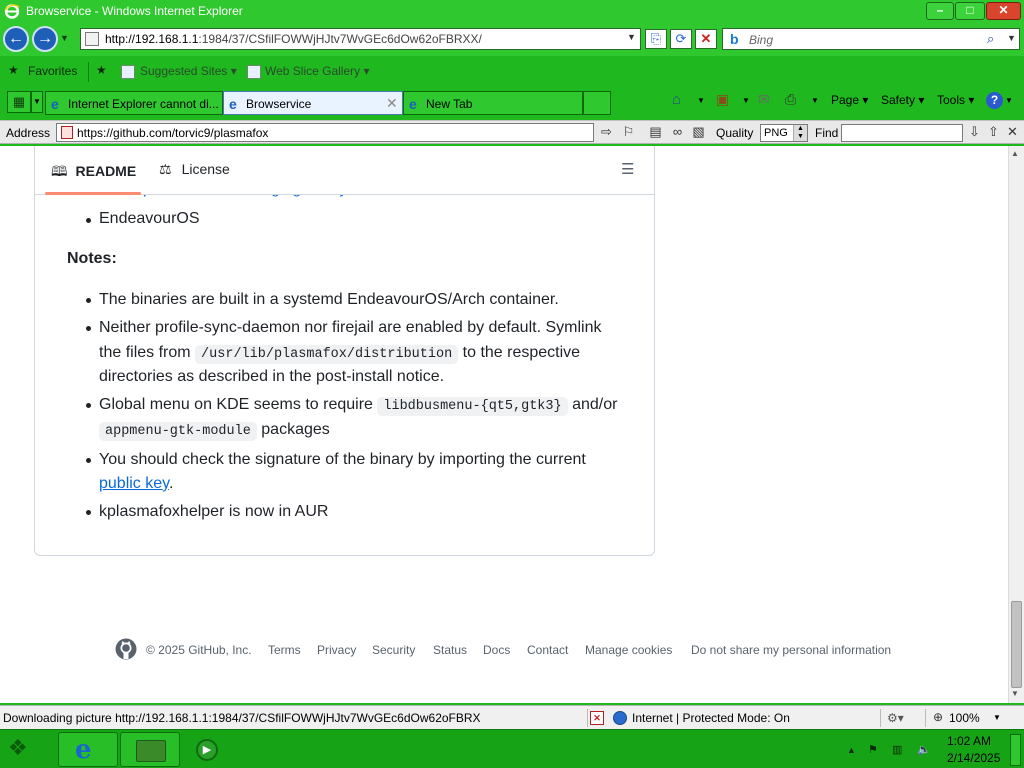  Describe the element at coordinates (106, 171) in the screenshot. I see `tab-readme-label: README` at that location.